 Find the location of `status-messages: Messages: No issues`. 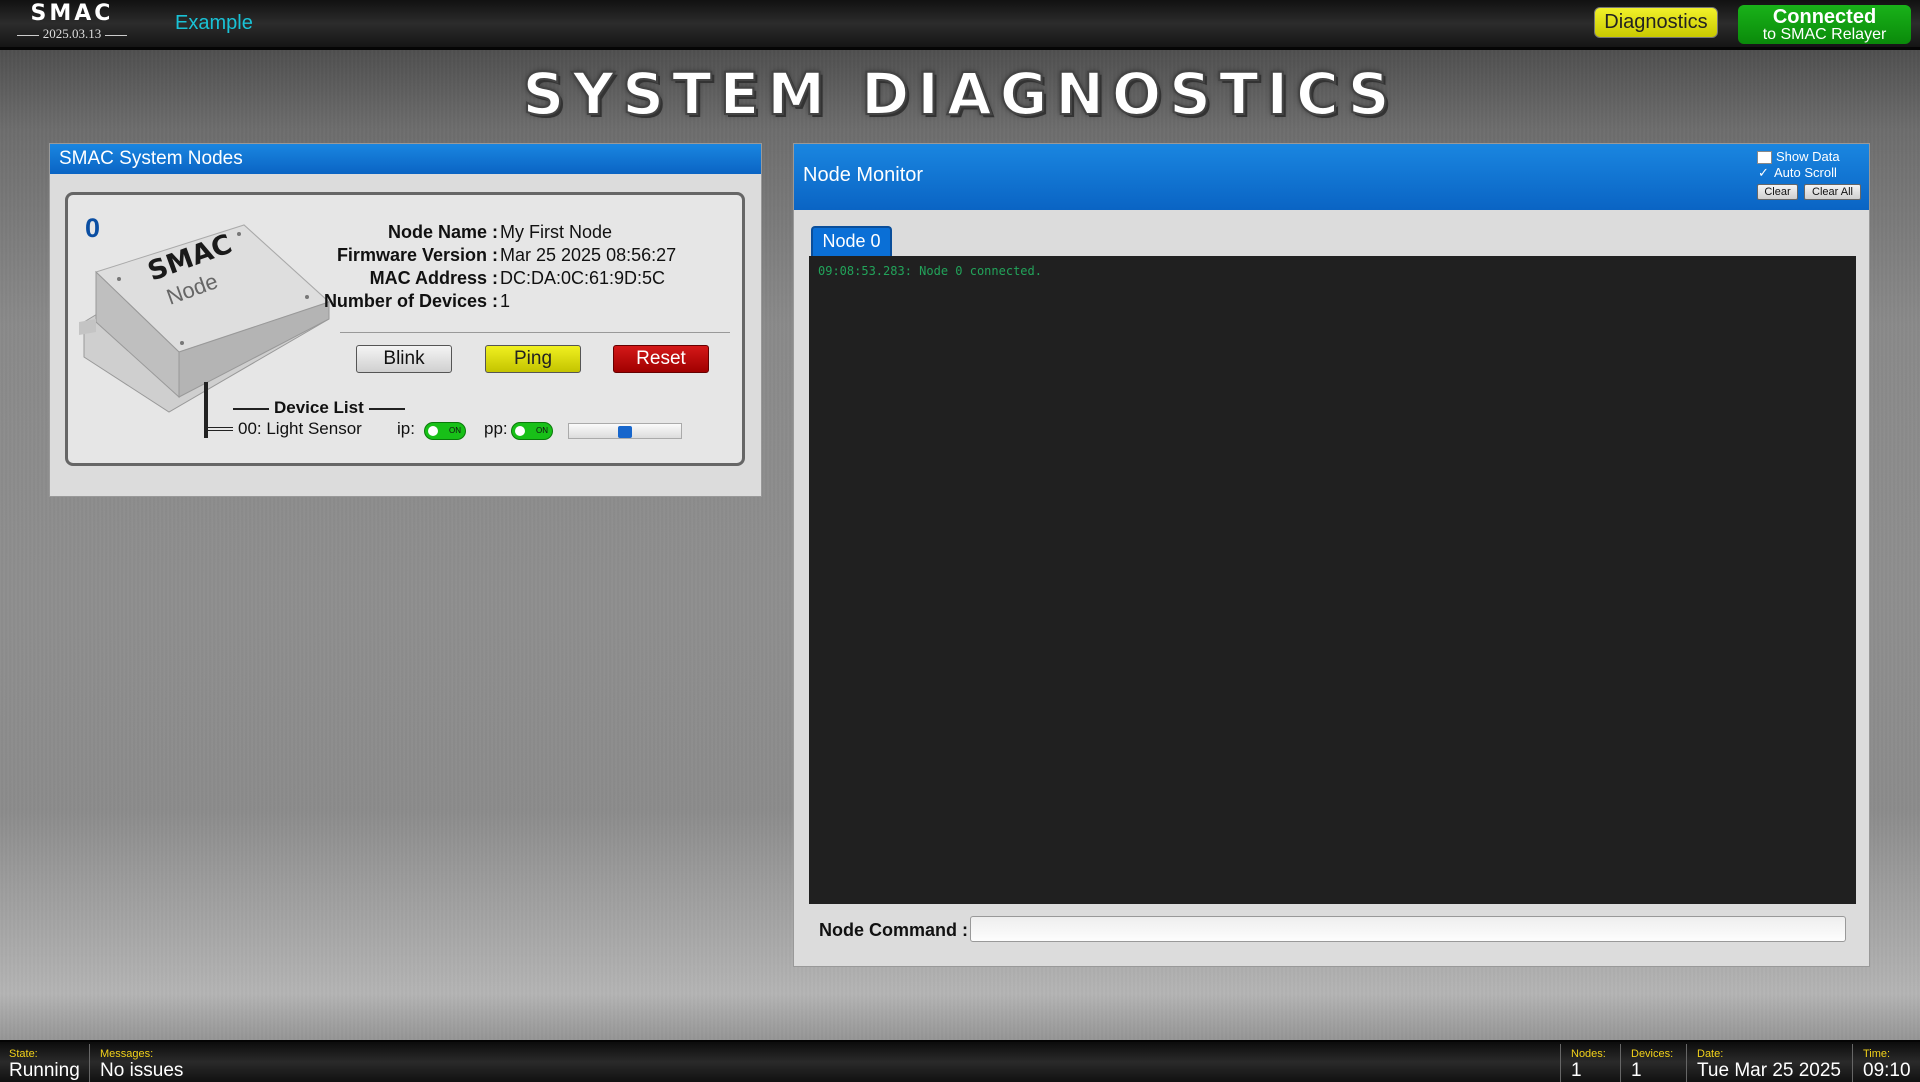

status-messages: Messages: No issues is located at coordinates (241, 1062).